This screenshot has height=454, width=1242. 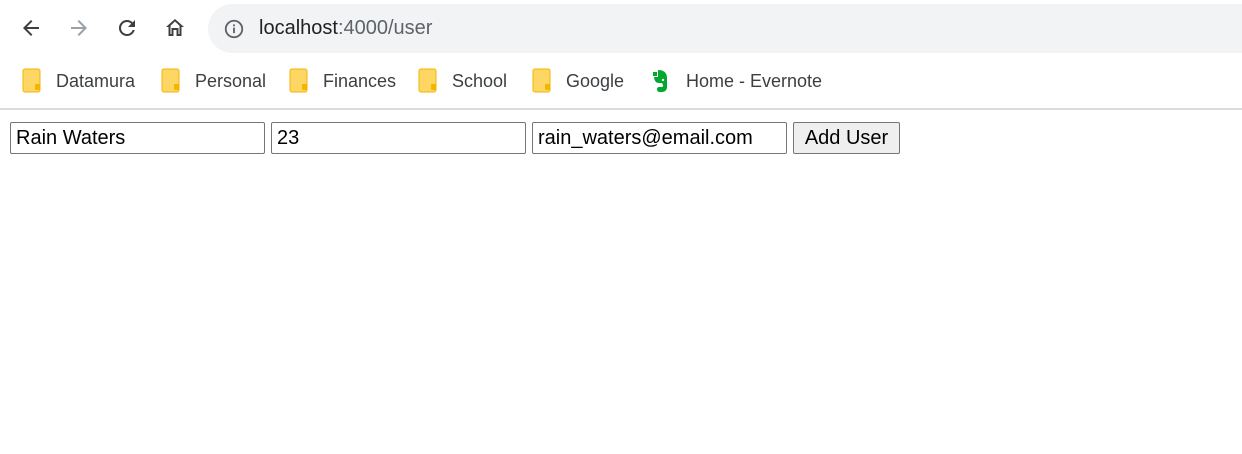 I want to click on bookmark-label: Home - Evernote, so click(x=754, y=80).